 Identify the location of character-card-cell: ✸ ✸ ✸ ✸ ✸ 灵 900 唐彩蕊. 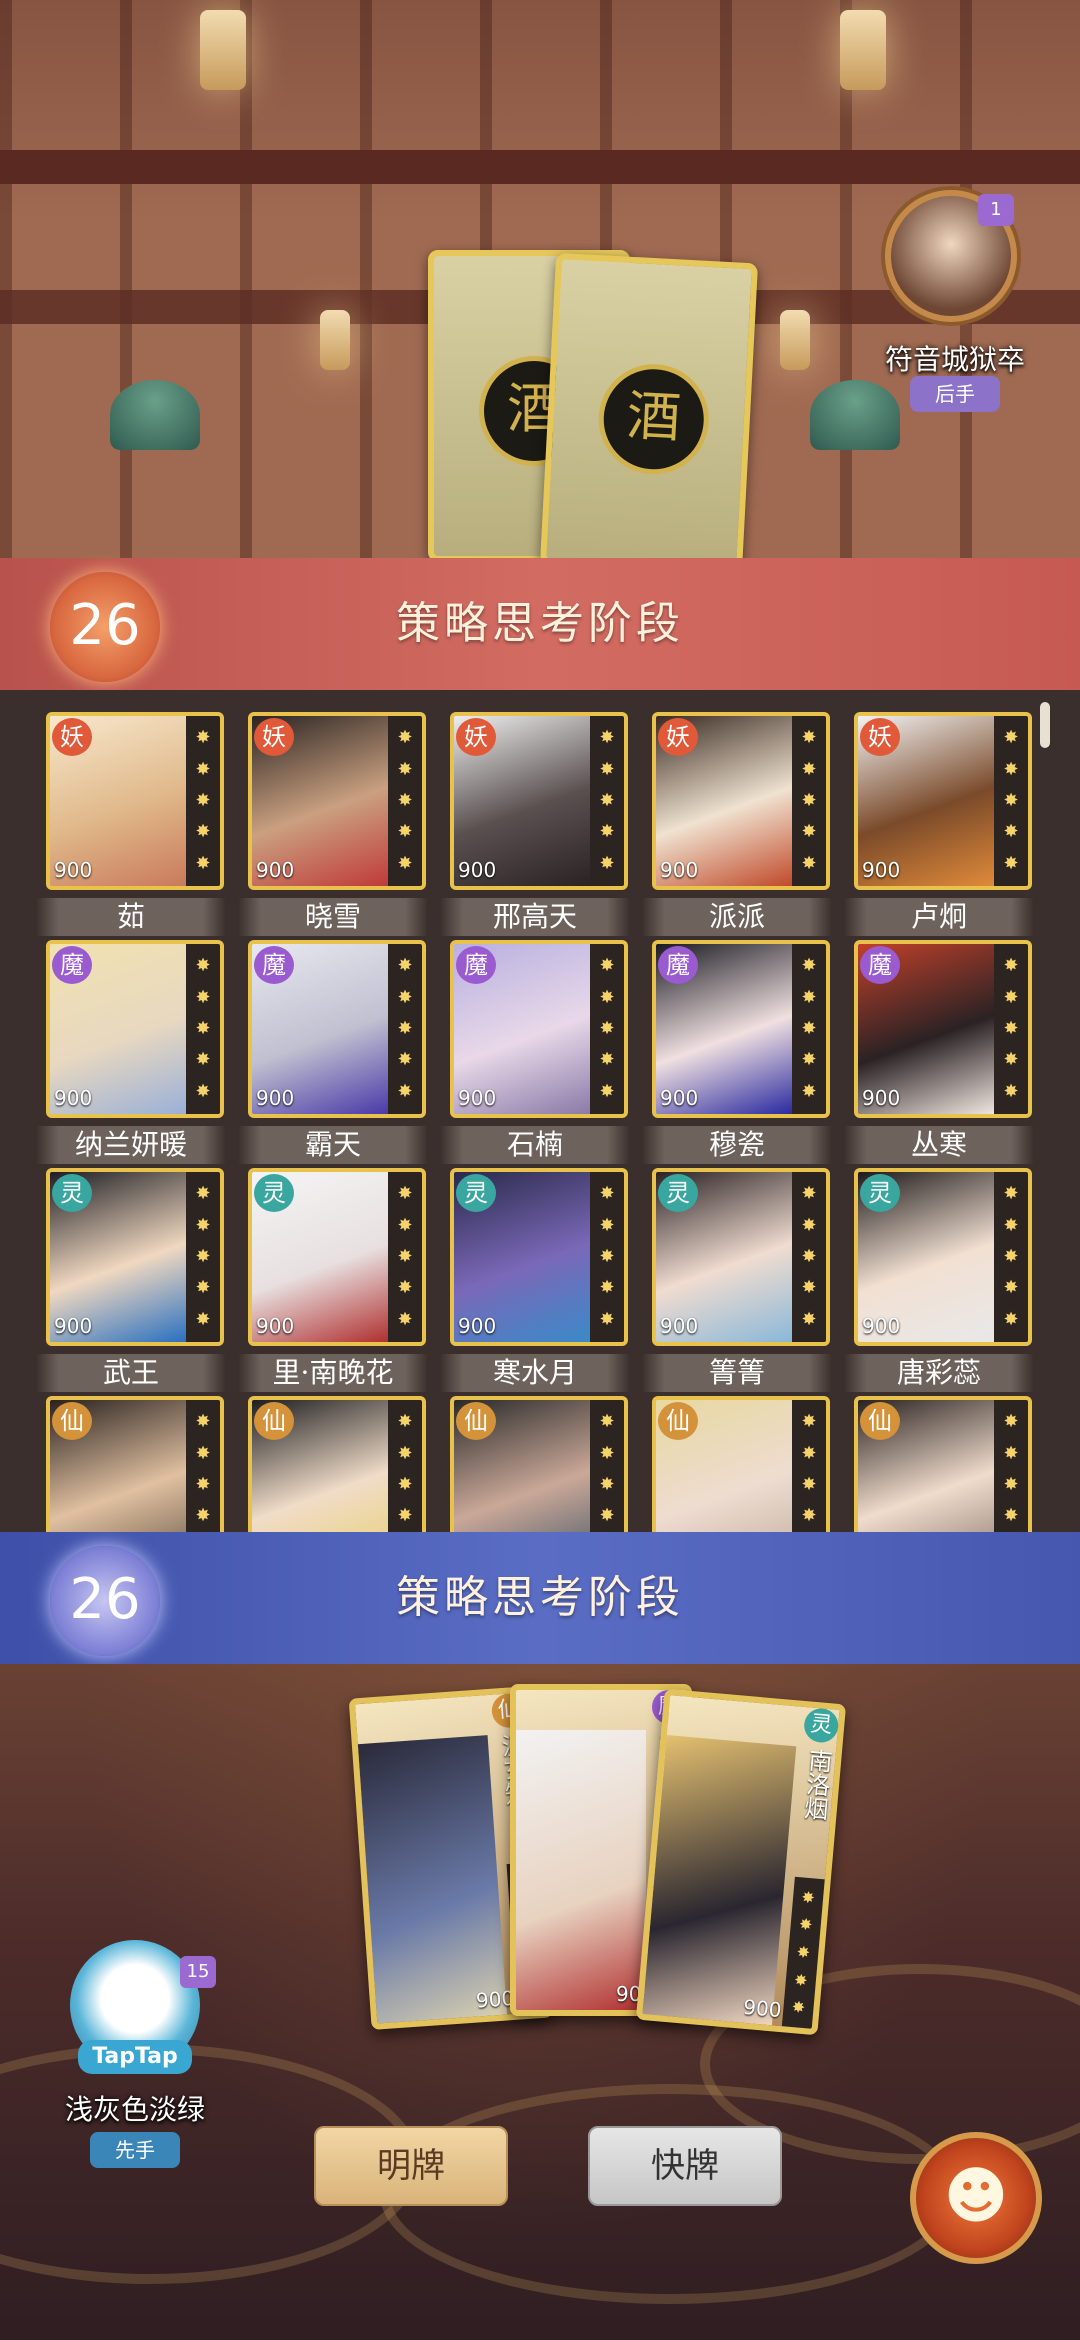
(939, 1280).